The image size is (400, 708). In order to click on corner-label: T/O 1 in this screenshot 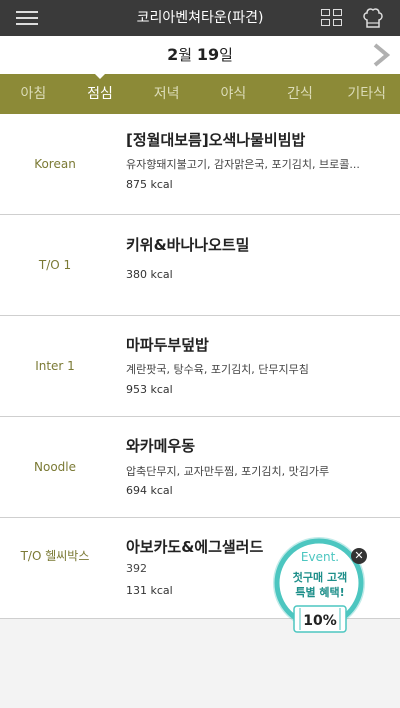, I will do `click(55, 265)`.